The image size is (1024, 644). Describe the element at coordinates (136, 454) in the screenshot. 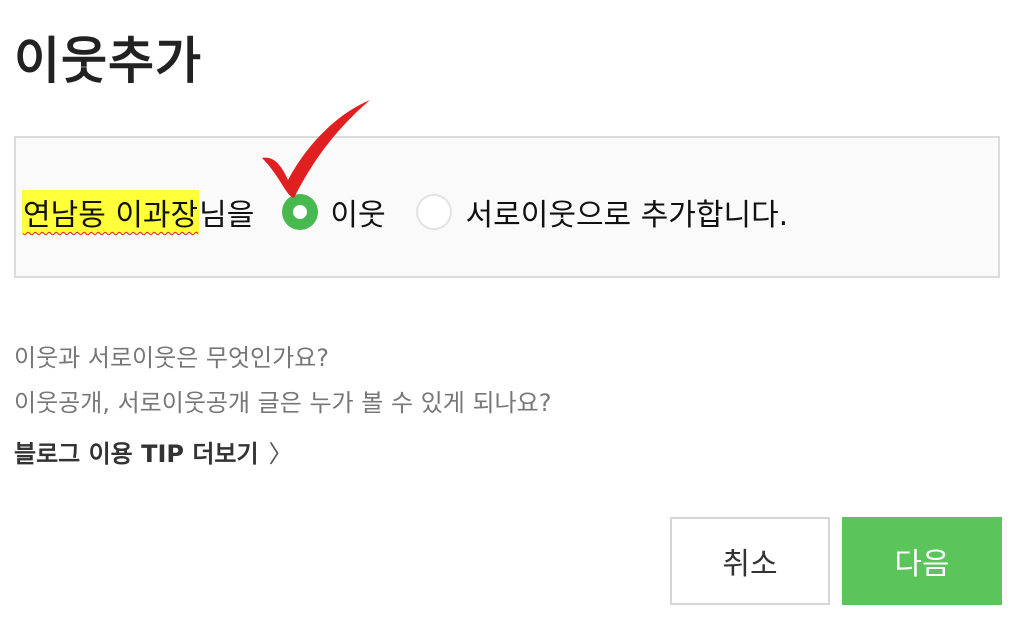

I see `blog-tip-label: 블로그 이용 TIP 더보기` at that location.